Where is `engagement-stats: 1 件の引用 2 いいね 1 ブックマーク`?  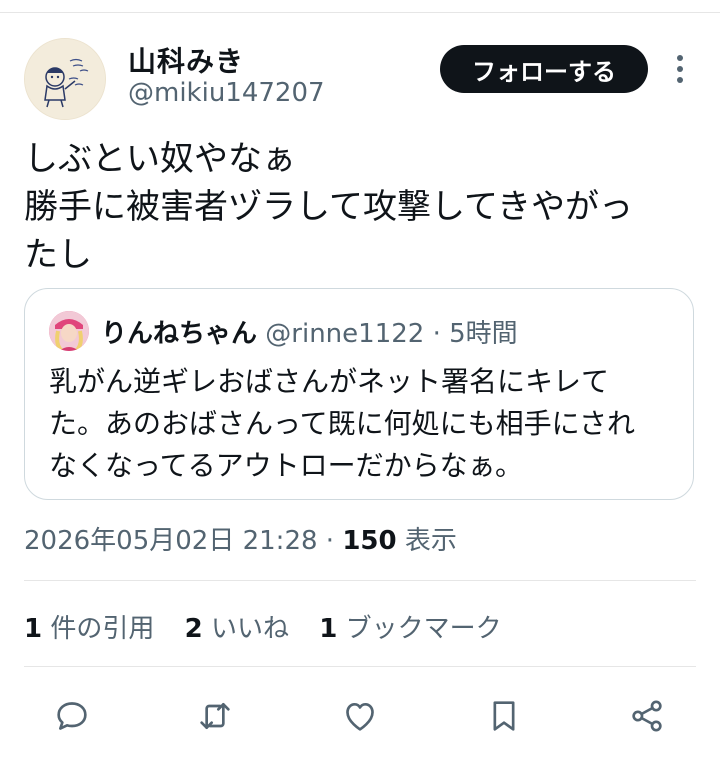
engagement-stats: 1 件の引用 2 いいね 1 ブックマーク is located at coordinates (274, 626).